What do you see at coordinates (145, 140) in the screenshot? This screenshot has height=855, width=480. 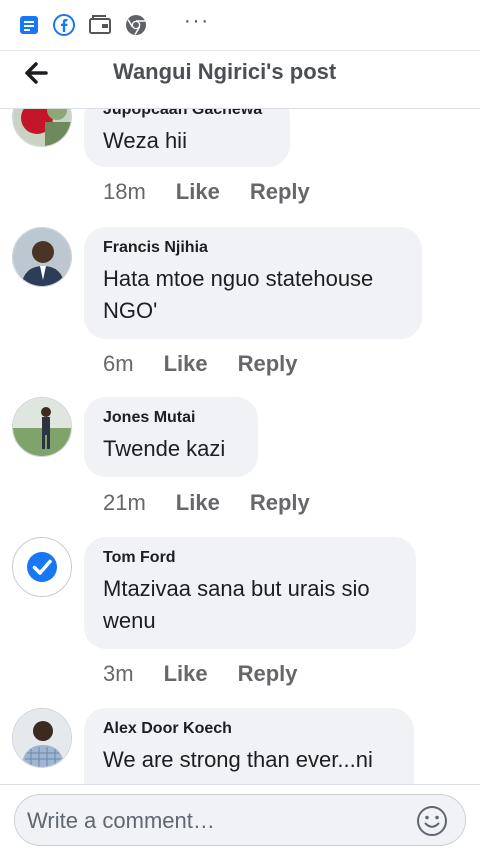 I see `comment-text: Weza hii` at bounding box center [145, 140].